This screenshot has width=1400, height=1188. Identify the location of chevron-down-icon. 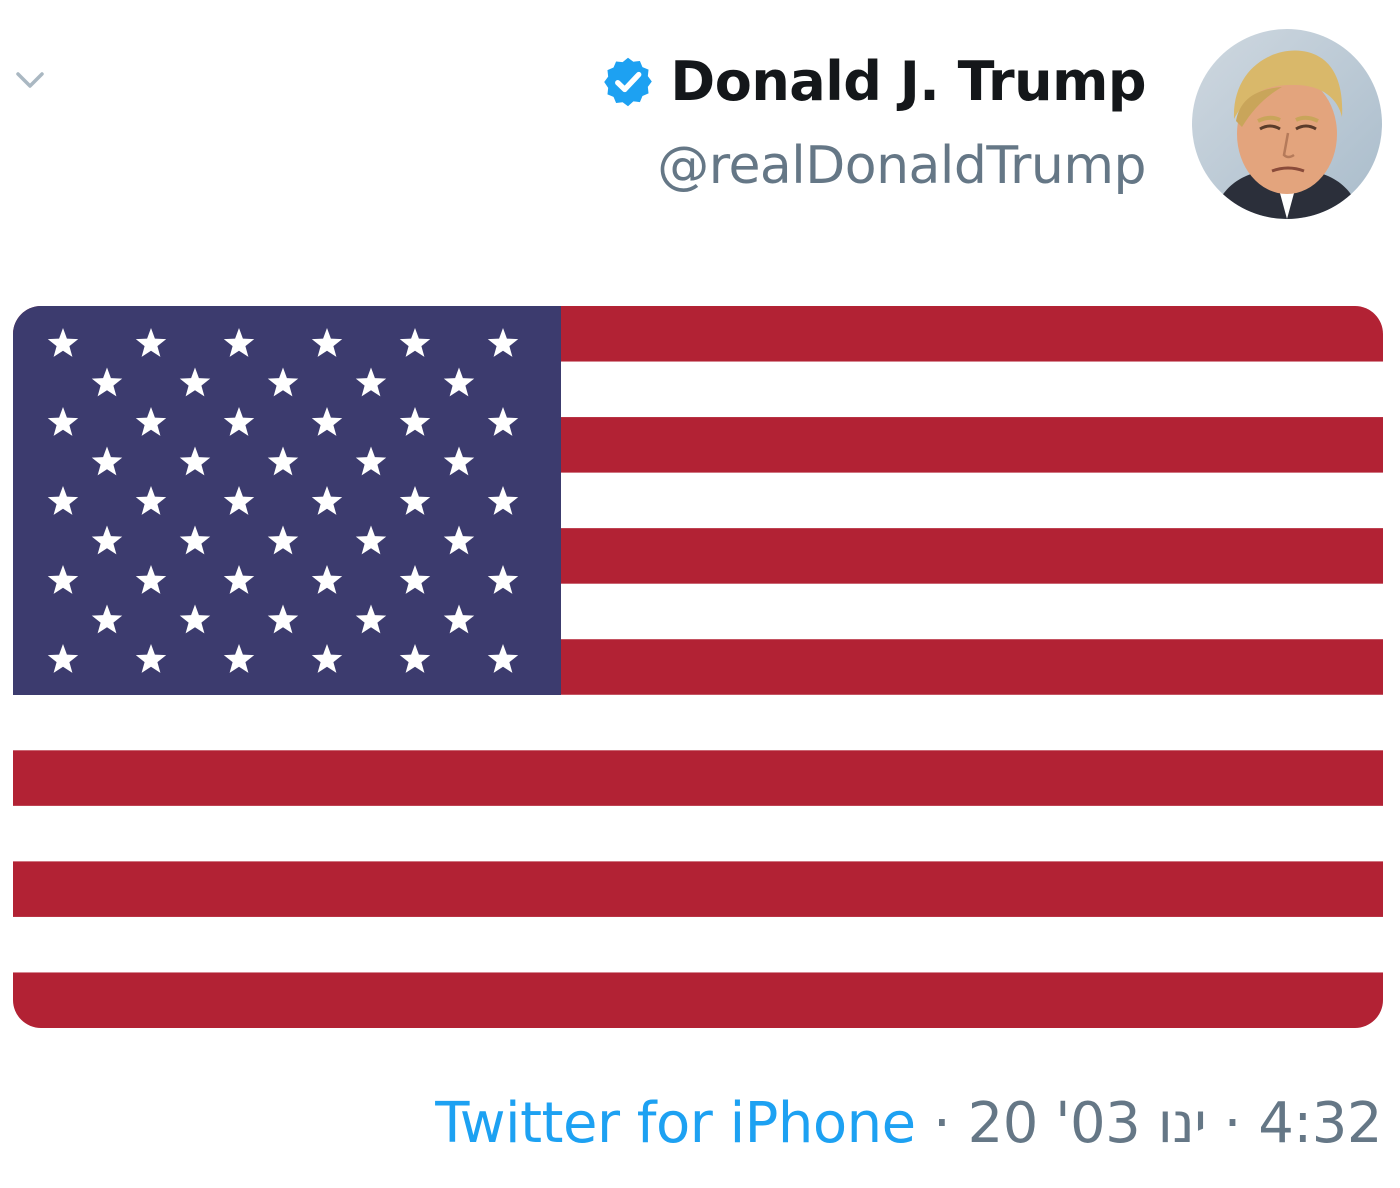
(30, 80).